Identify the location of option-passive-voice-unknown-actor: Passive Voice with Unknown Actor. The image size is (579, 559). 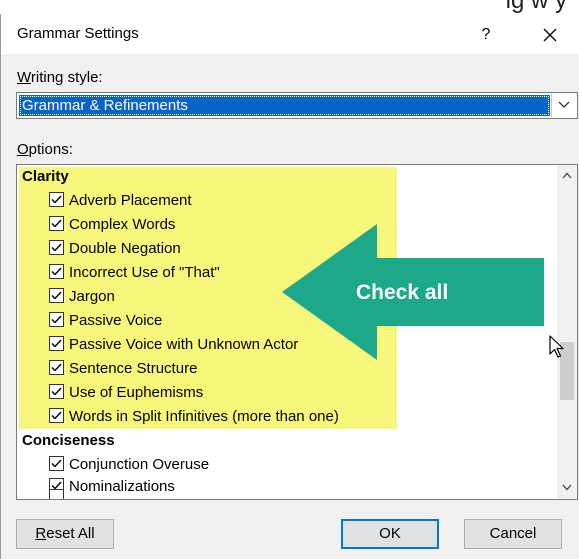
(173, 345).